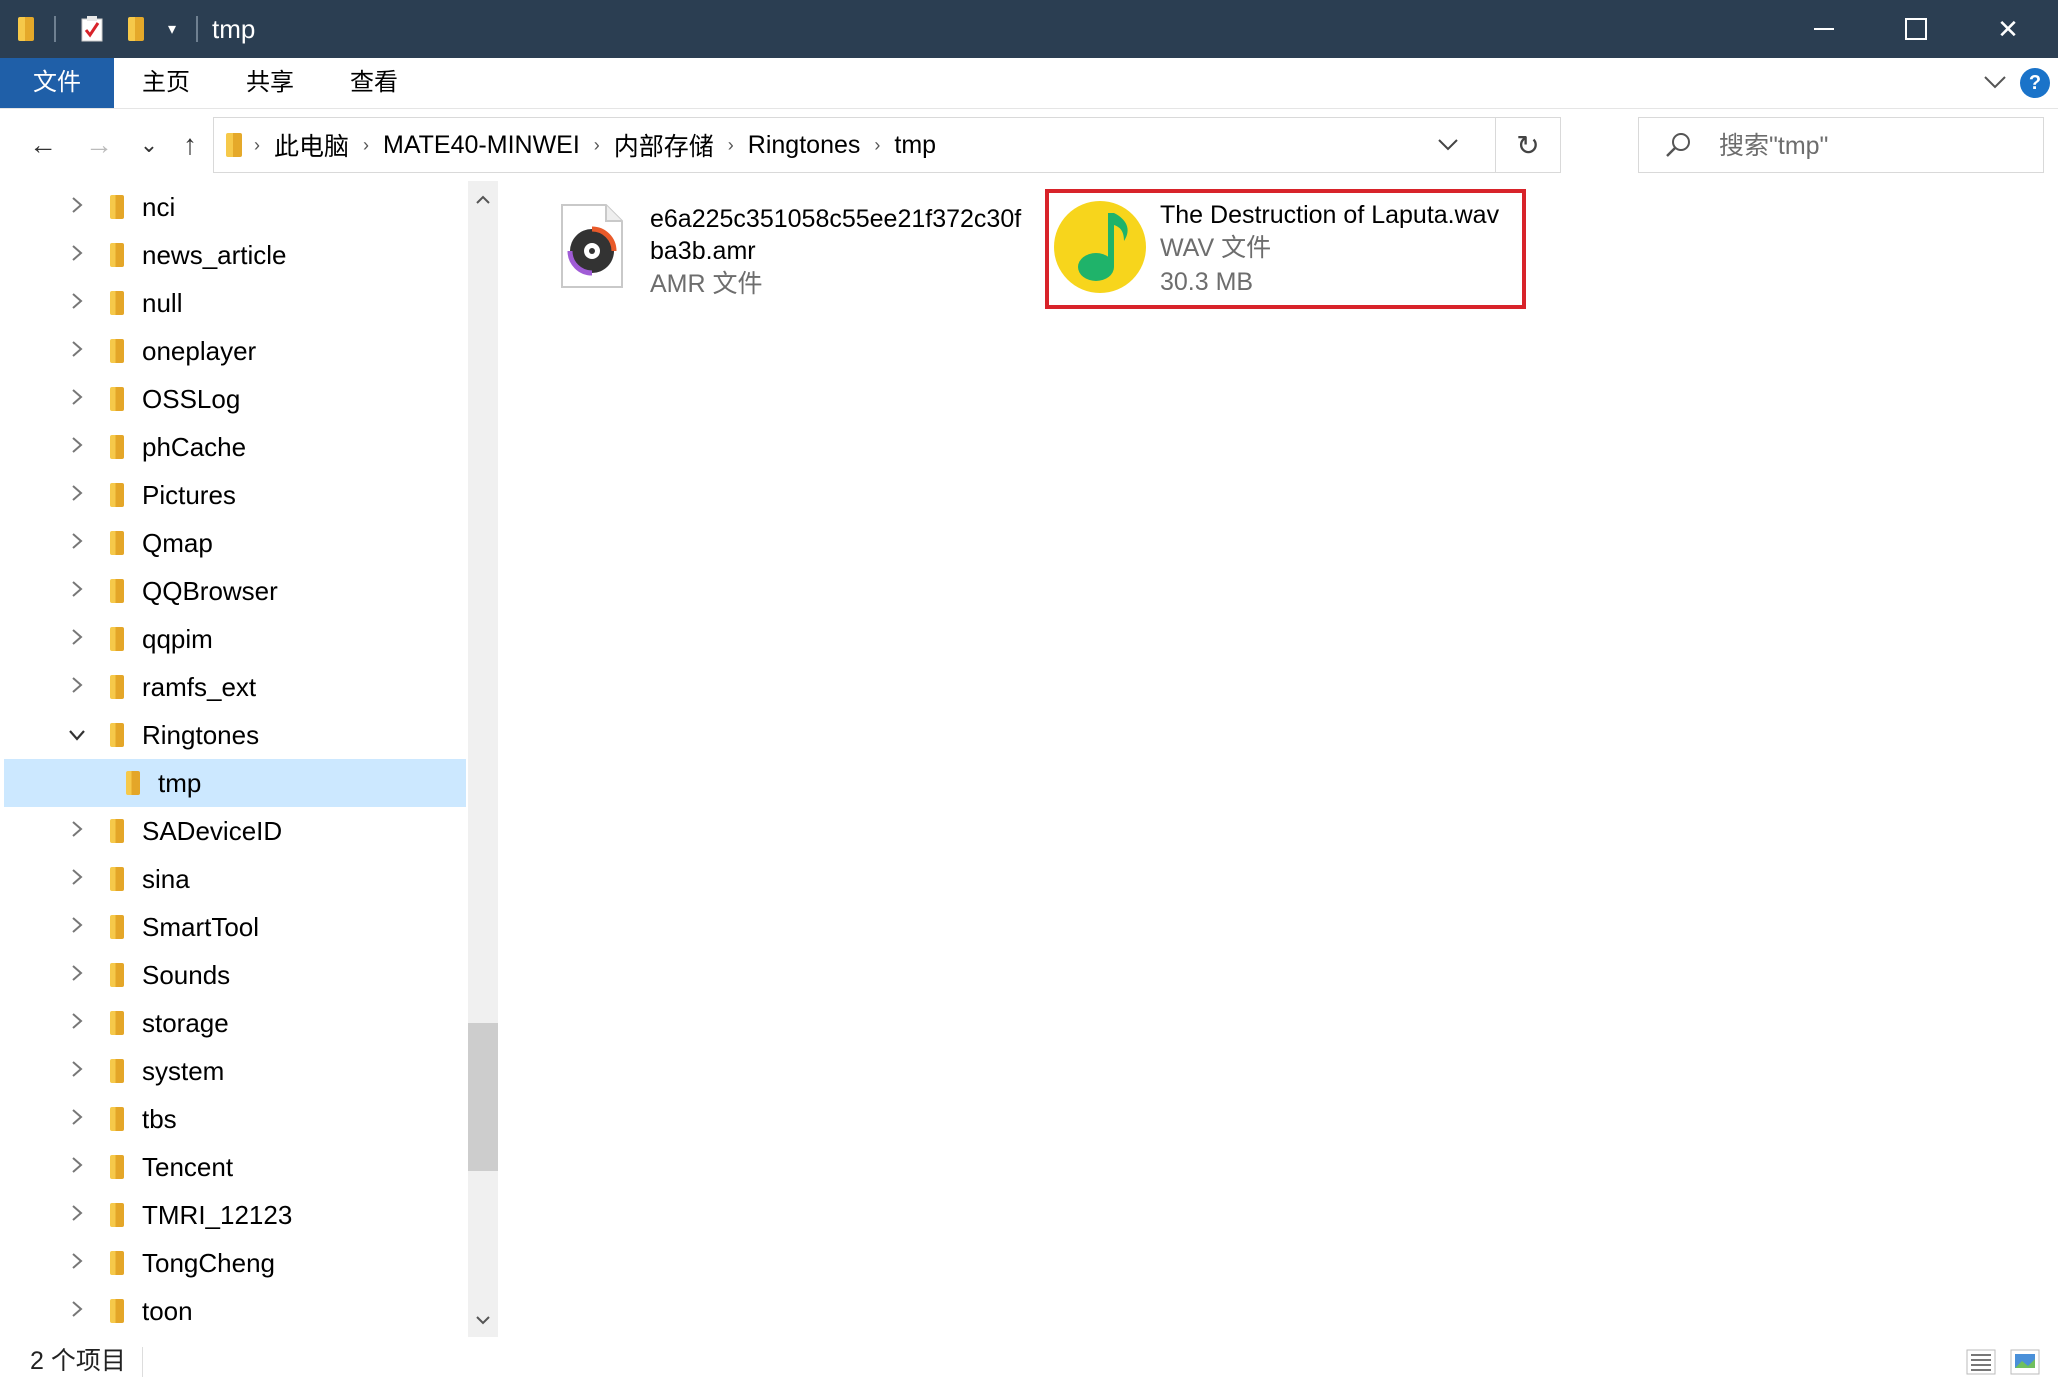 This screenshot has height=1386, width=2058. Describe the element at coordinates (804, 145) in the screenshot. I see `breadcrumb-ringtones: Ringtones` at that location.